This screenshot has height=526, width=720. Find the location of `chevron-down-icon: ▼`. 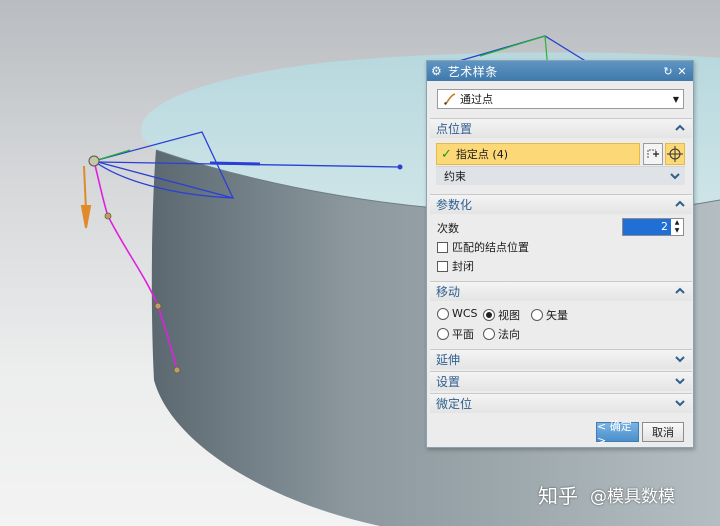

chevron-down-icon: ▼ is located at coordinates (676, 99).